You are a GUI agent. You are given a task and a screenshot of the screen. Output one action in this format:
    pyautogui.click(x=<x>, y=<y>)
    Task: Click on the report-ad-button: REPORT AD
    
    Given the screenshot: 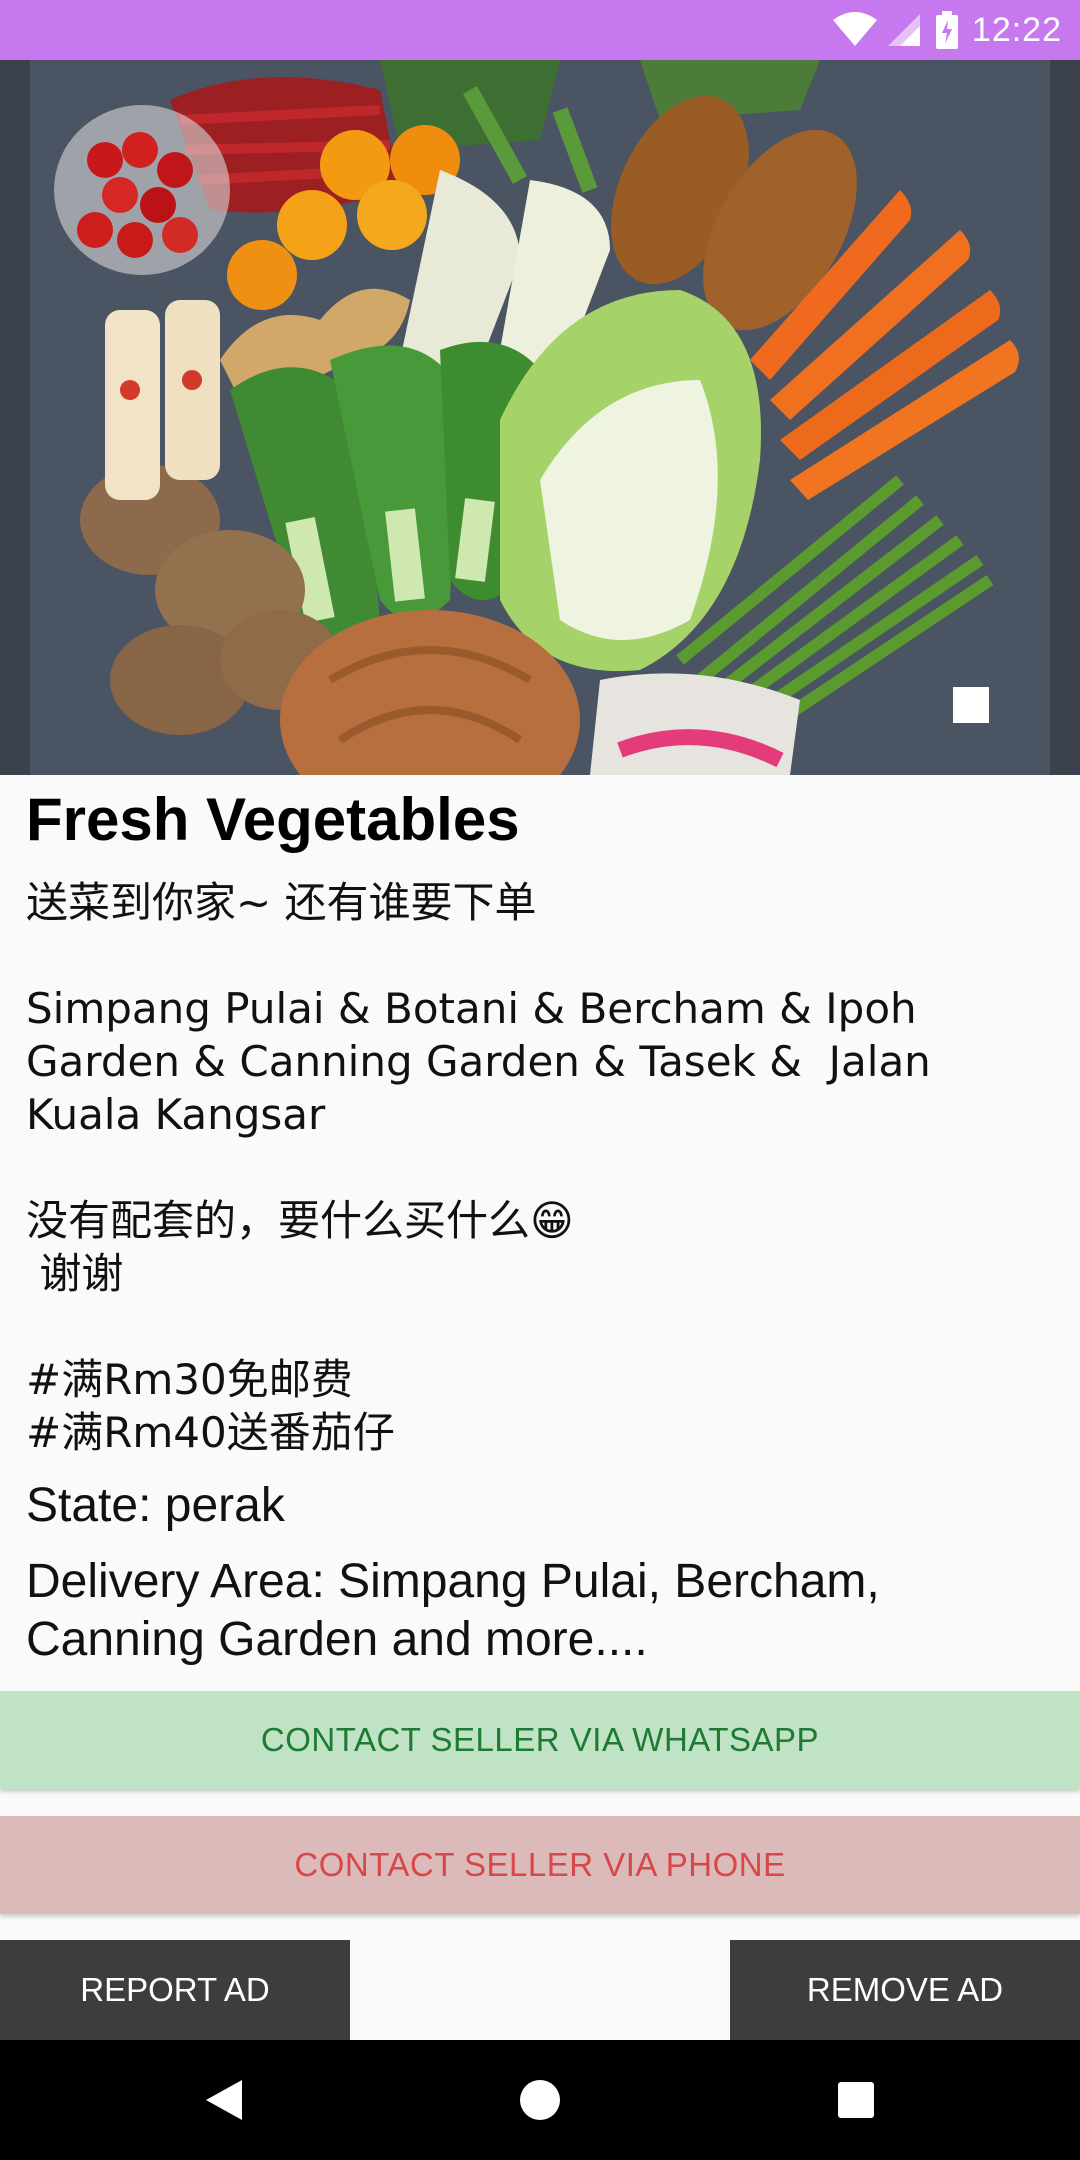 What is the action you would take?
    pyautogui.click(x=175, y=1990)
    